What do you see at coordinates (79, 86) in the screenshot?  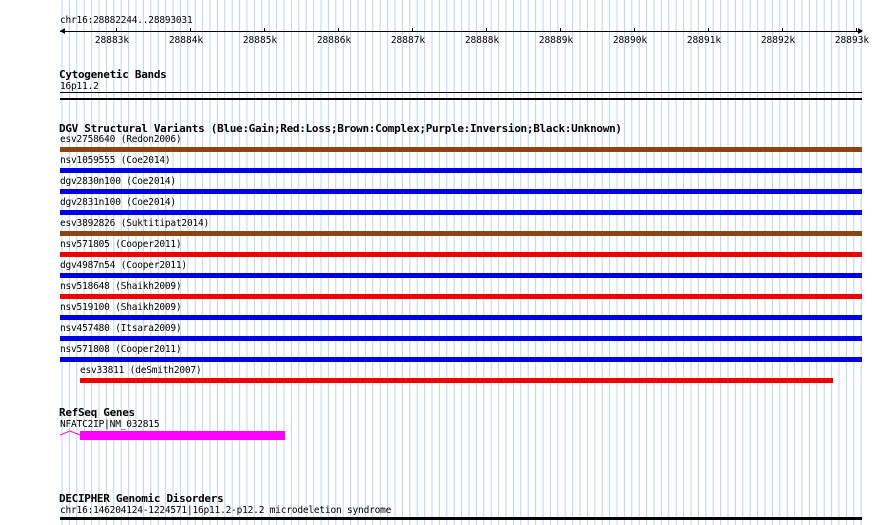 I see `cytoband-label: 16p11.2` at bounding box center [79, 86].